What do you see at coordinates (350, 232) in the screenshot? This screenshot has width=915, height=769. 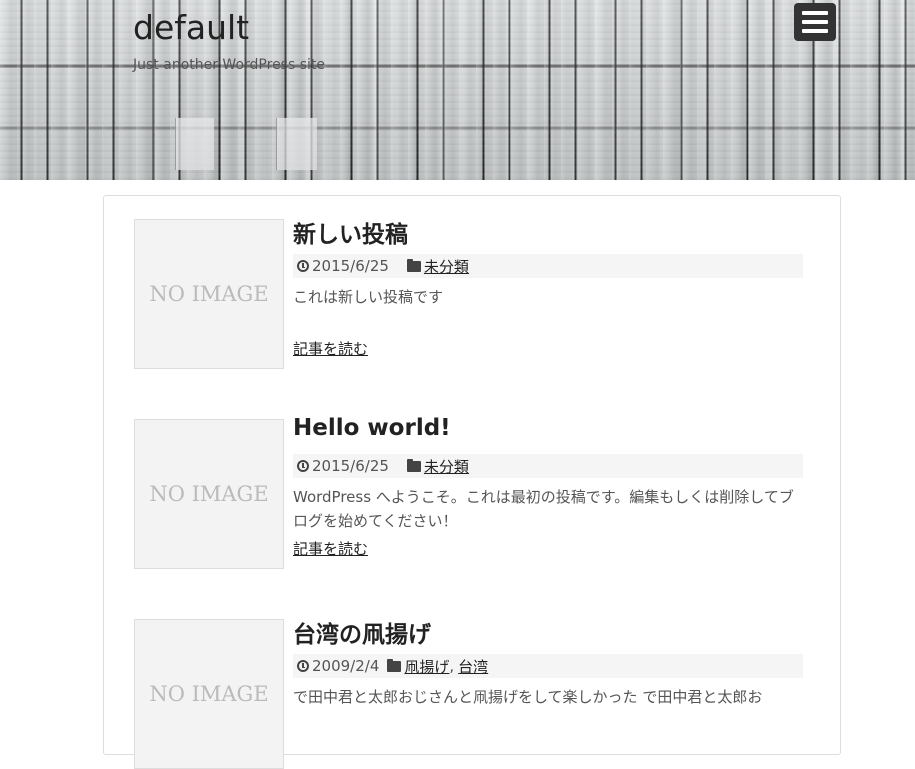 I see `post-title: 新しい投稿` at bounding box center [350, 232].